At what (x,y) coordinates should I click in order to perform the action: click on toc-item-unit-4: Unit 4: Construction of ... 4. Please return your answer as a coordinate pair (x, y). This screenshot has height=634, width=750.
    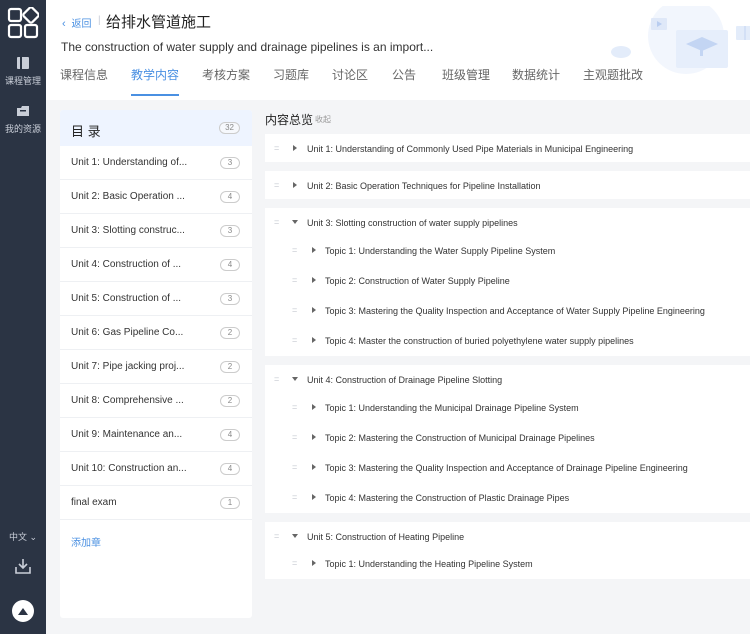
    Looking at the image, I should click on (156, 265).